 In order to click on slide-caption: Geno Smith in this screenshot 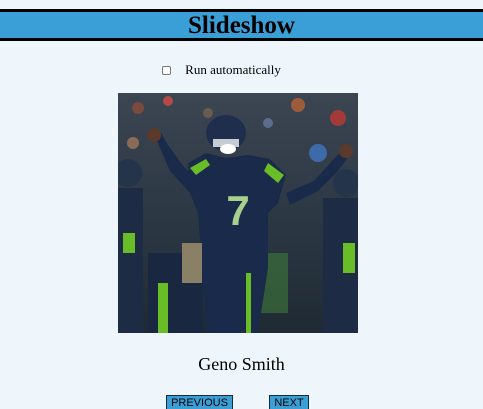, I will do `click(241, 364)`.